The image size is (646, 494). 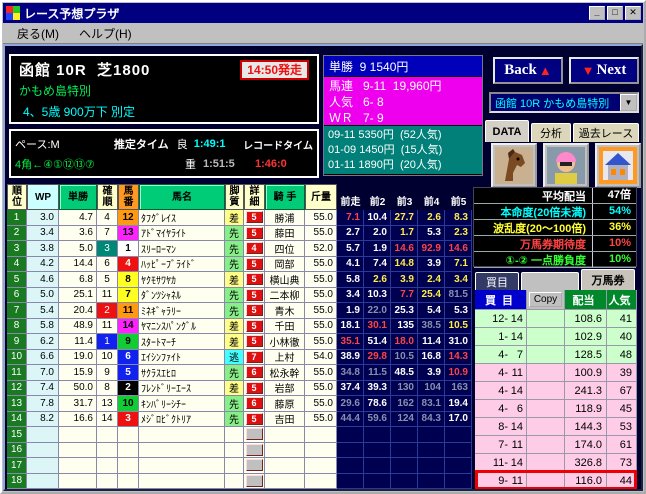 What do you see at coordinates (321, 481) in the screenshot?
I see `weight-cell` at bounding box center [321, 481].